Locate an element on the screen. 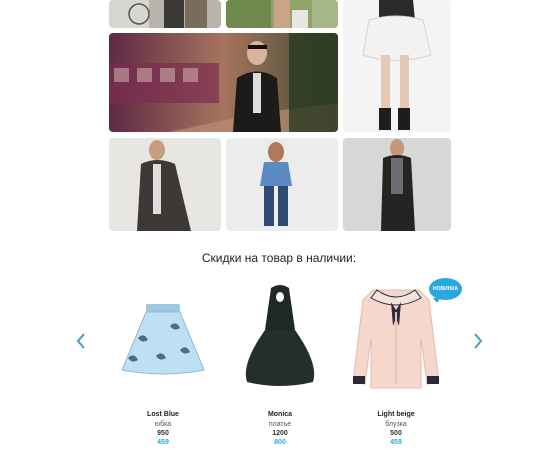 The width and height of the screenshot is (558, 476). product-card: НОВИНКА Light beige блузка 500 459 is located at coordinates (401, 362).